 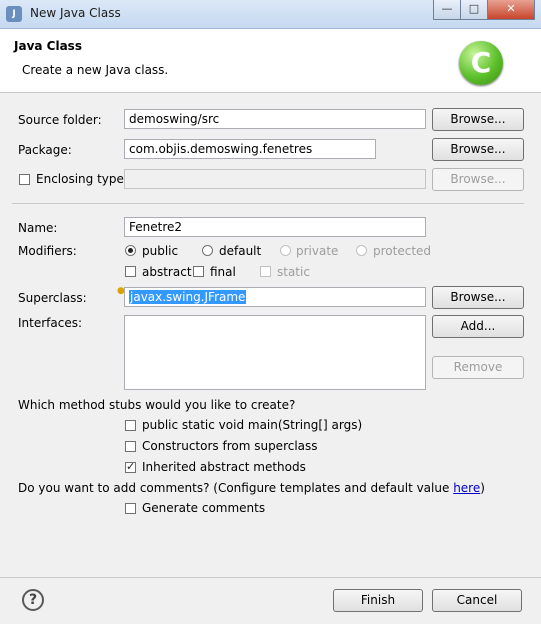 I want to click on constructors-label: Constructors from superclass, so click(x=230, y=446).